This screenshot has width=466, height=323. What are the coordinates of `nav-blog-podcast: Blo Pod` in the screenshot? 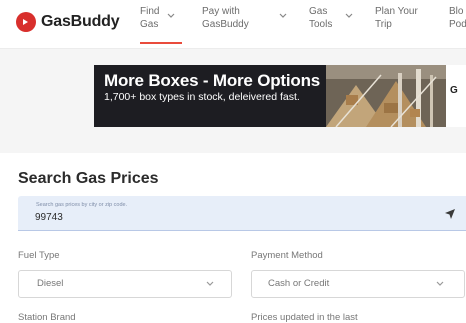 It's located at (457, 24).